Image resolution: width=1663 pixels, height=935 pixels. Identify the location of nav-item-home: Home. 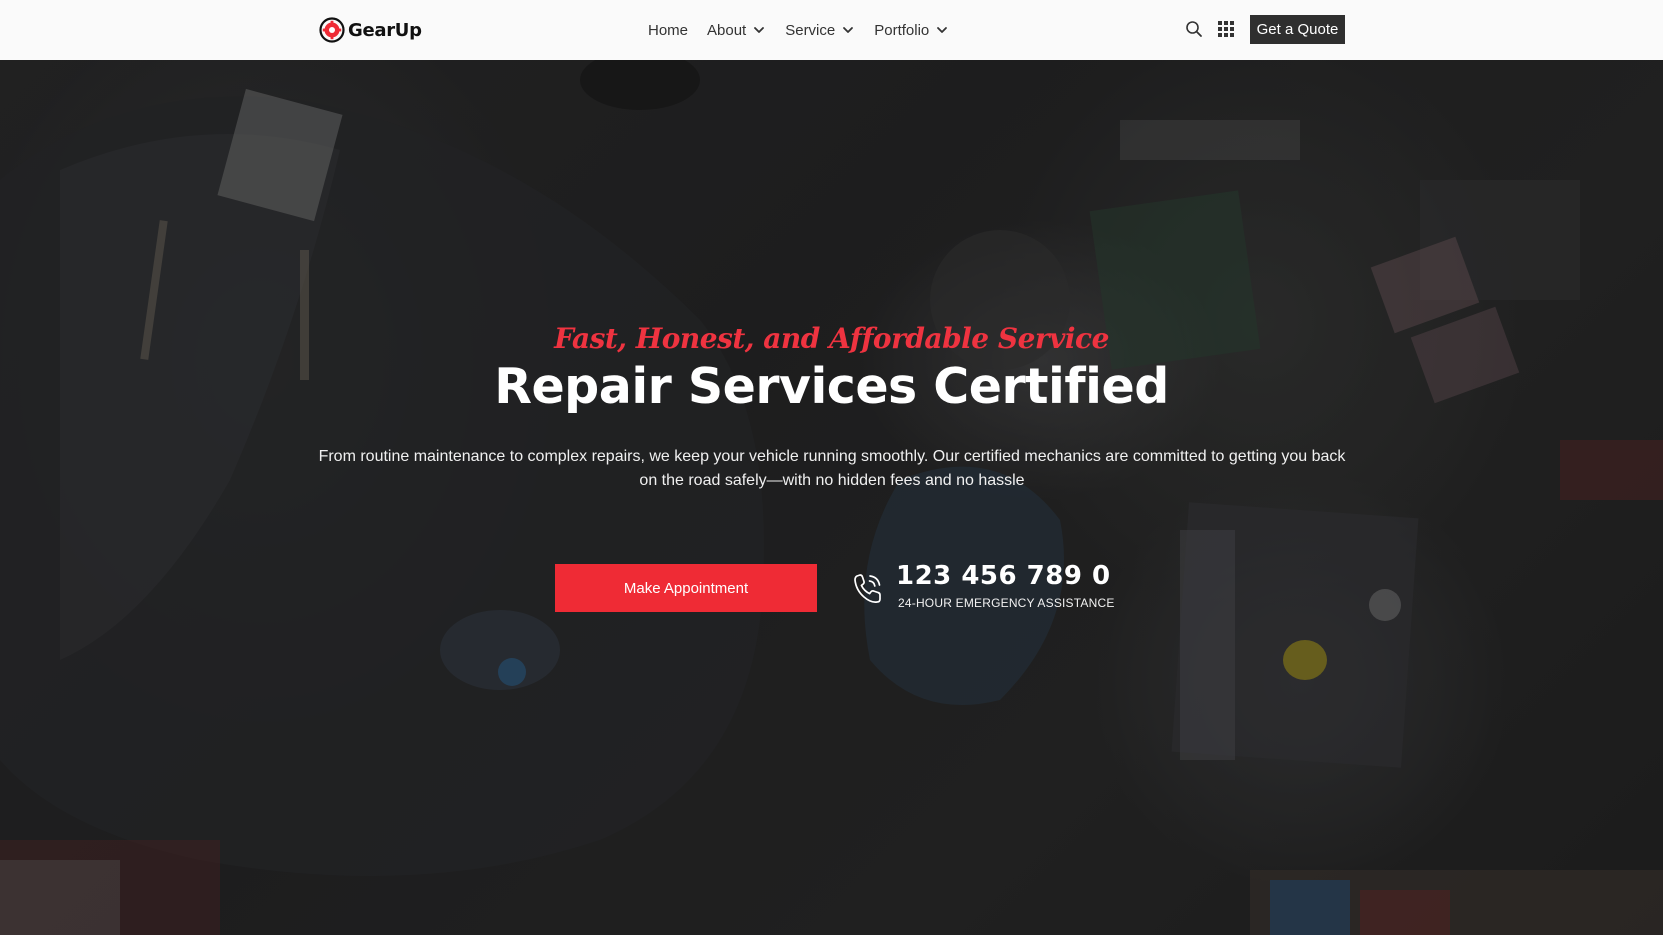
(668, 30).